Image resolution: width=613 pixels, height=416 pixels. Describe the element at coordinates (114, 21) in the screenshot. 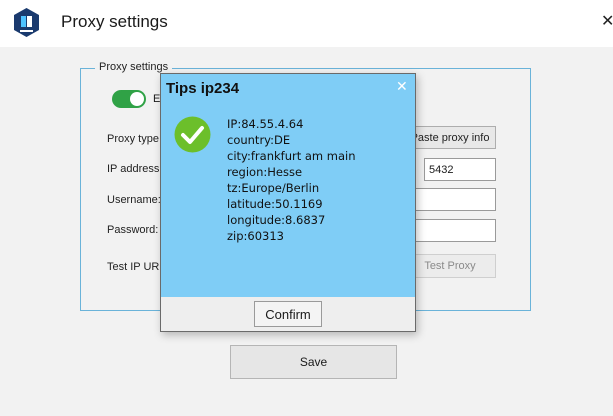

I see `window-title: Proxy settings` at that location.